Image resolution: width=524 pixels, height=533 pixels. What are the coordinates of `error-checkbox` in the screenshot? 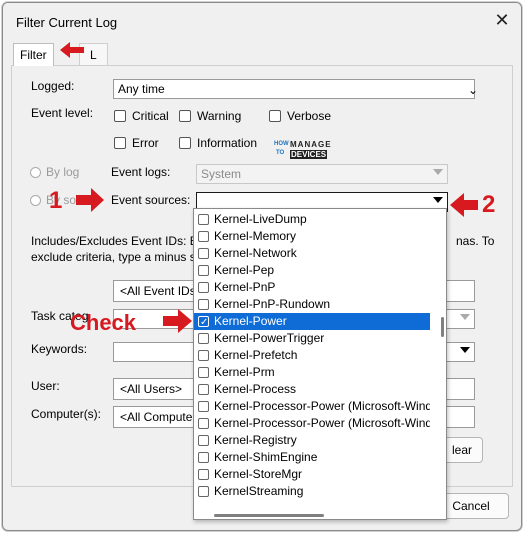 It's located at (120, 143).